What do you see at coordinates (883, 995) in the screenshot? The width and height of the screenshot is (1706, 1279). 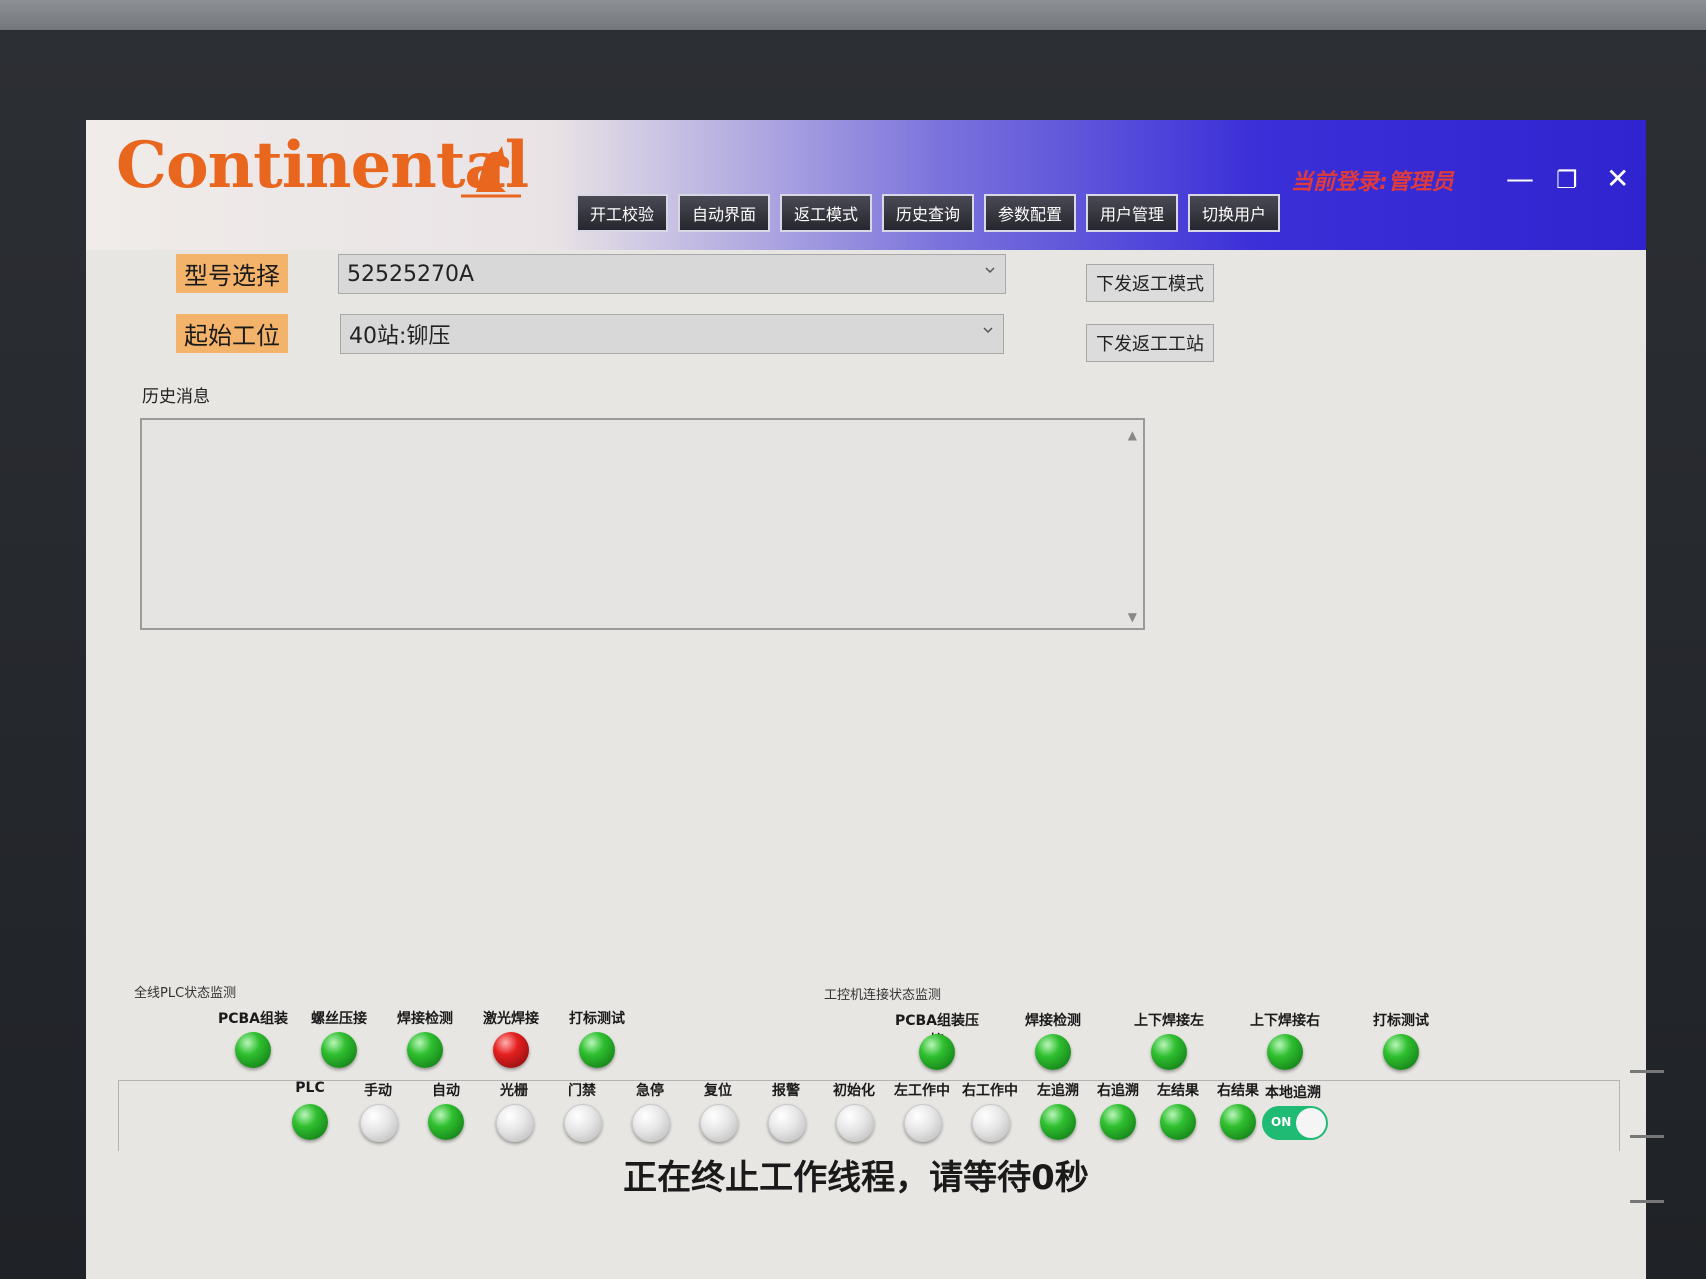 I see `ipc-monitor-title: 工控机连接状态监测` at bounding box center [883, 995].